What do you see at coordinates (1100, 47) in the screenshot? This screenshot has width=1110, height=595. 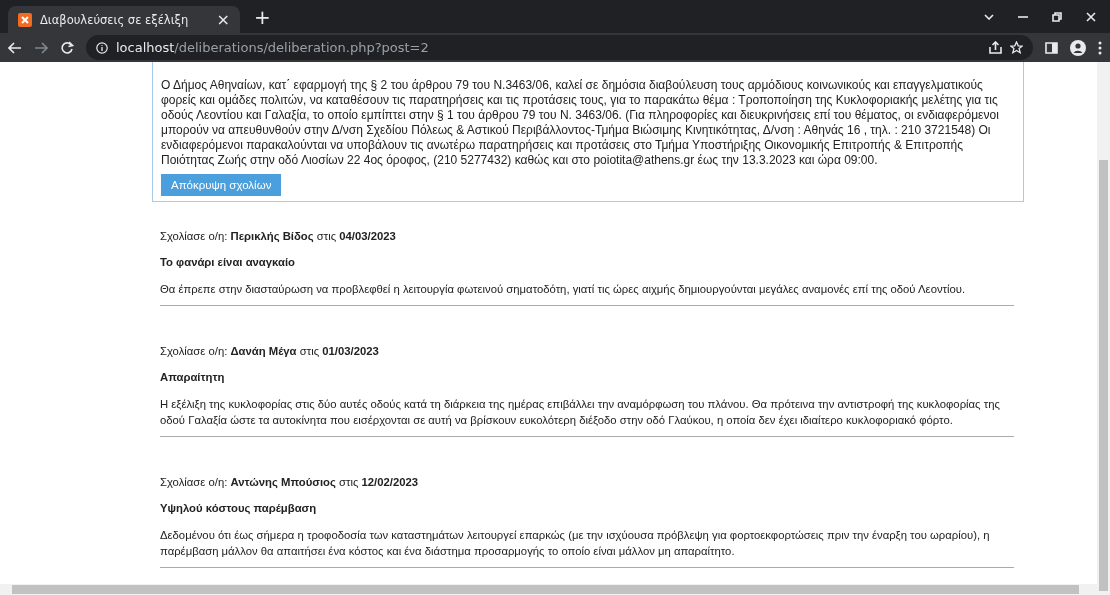 I see `menu-icon` at bounding box center [1100, 47].